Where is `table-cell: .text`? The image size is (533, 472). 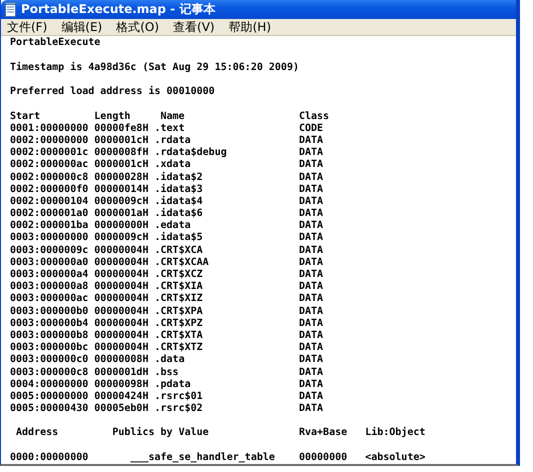
table-cell: .text is located at coordinates (169, 128).